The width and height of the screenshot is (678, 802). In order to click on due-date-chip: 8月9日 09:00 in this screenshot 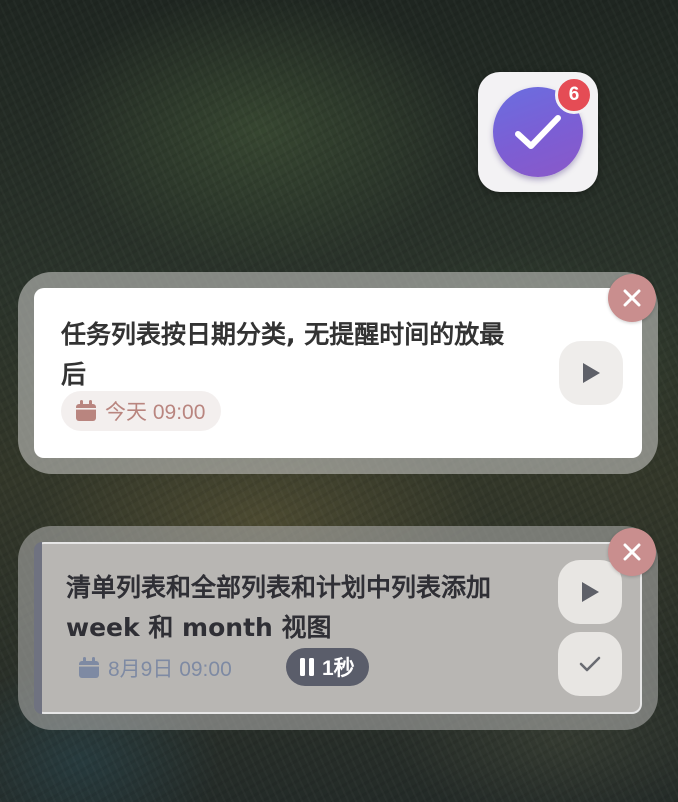, I will do `click(158, 668)`.